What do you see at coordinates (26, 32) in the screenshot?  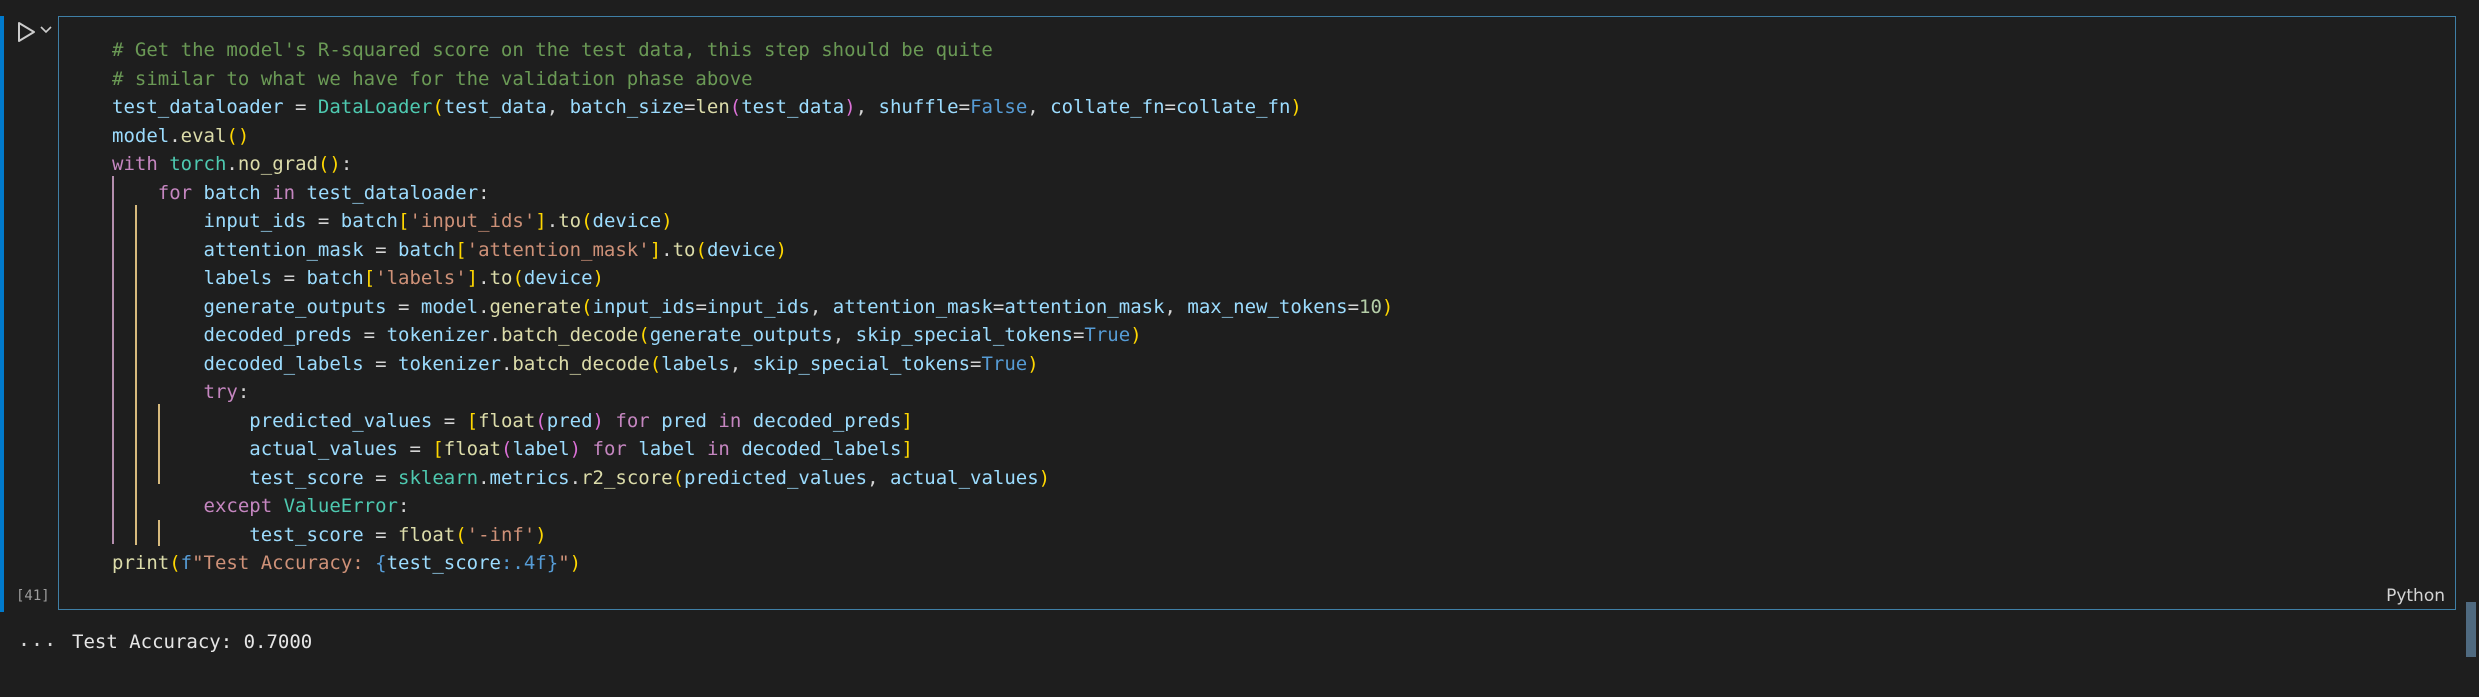 I see `run-cell-button` at bounding box center [26, 32].